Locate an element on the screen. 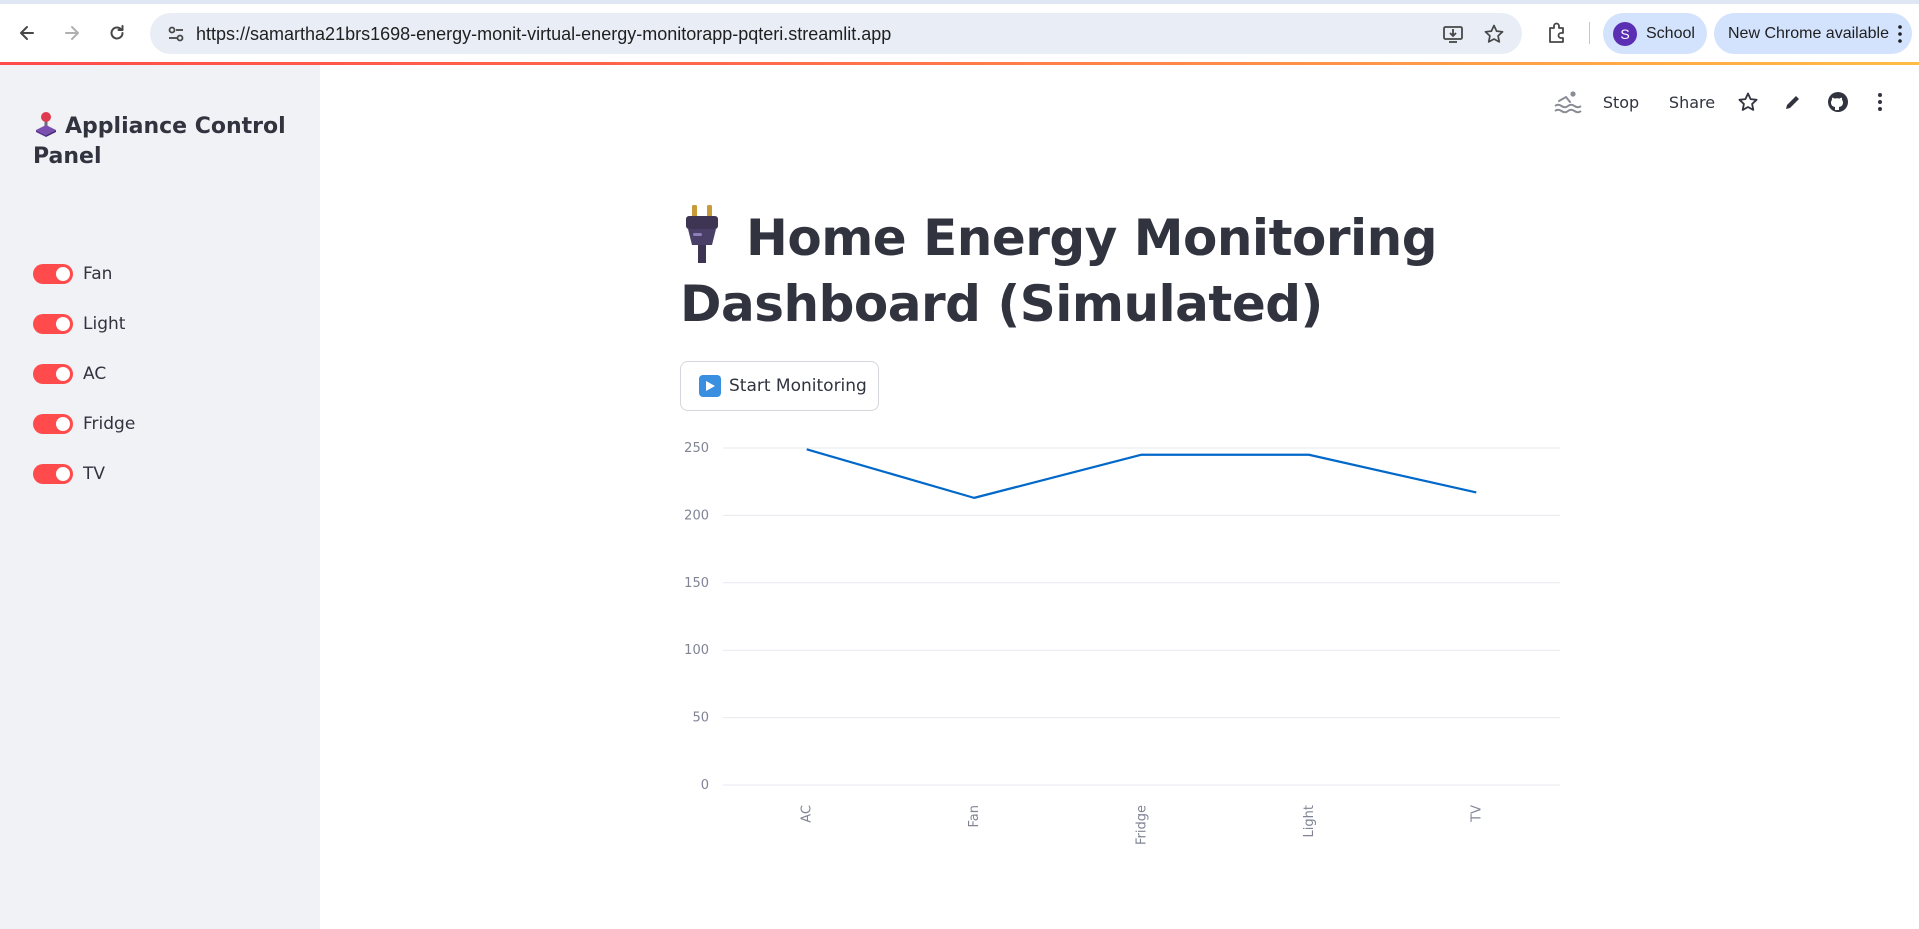  y-tick-label: 150 is located at coordinates (696, 583).